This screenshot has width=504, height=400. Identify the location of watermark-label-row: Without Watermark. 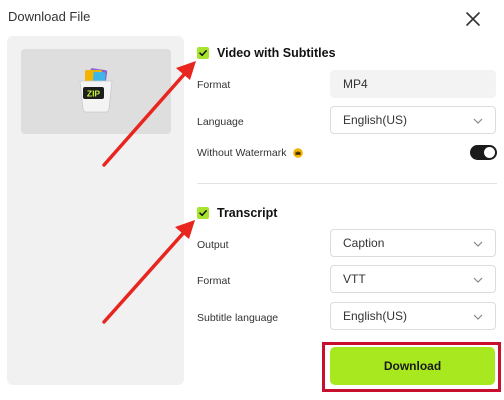
(250, 153).